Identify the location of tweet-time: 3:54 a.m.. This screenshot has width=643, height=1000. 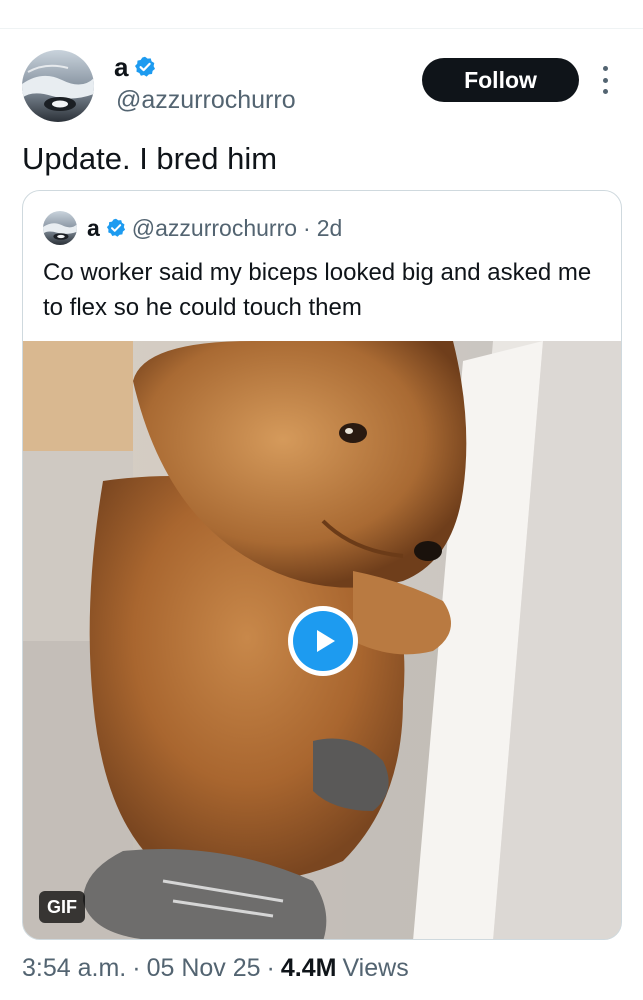
(74, 968).